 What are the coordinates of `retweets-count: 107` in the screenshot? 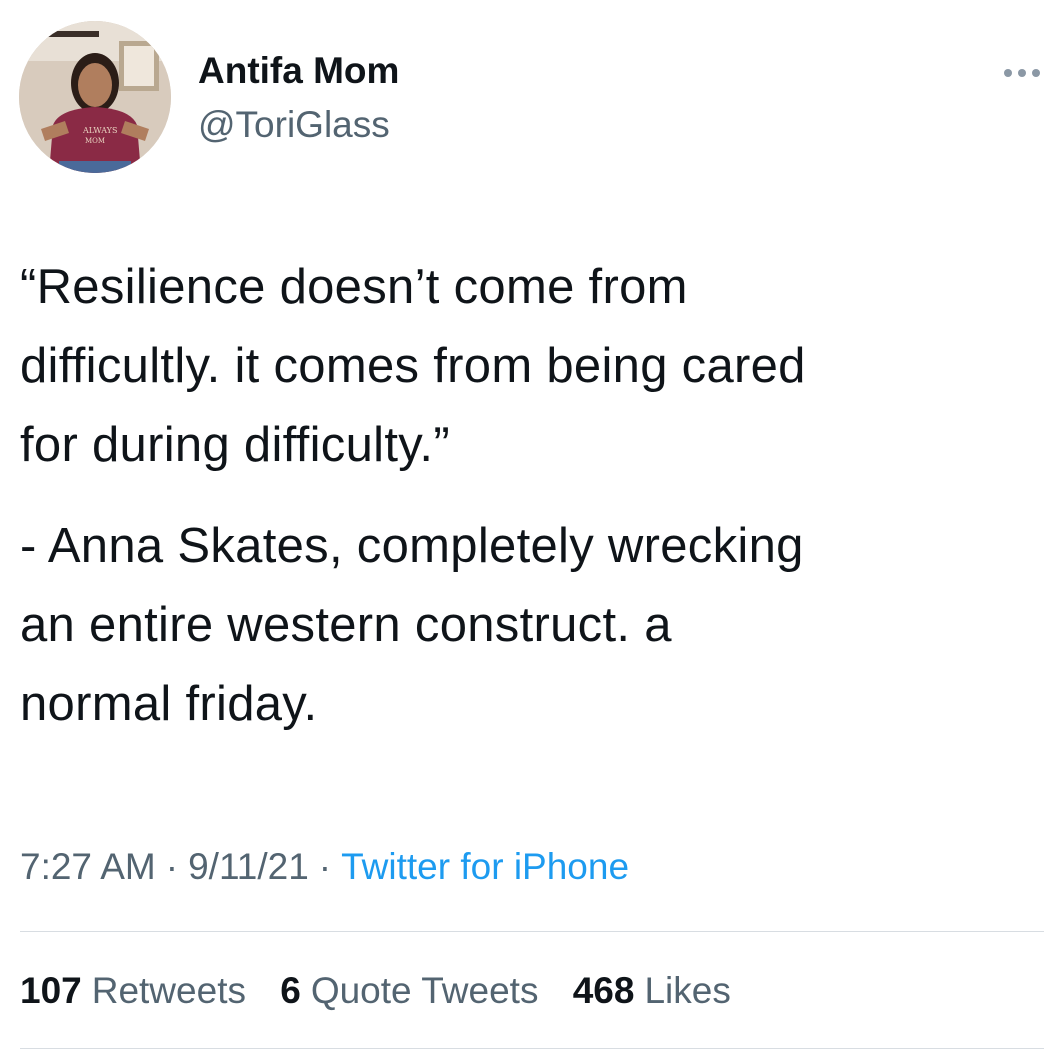 It's located at (51, 990).